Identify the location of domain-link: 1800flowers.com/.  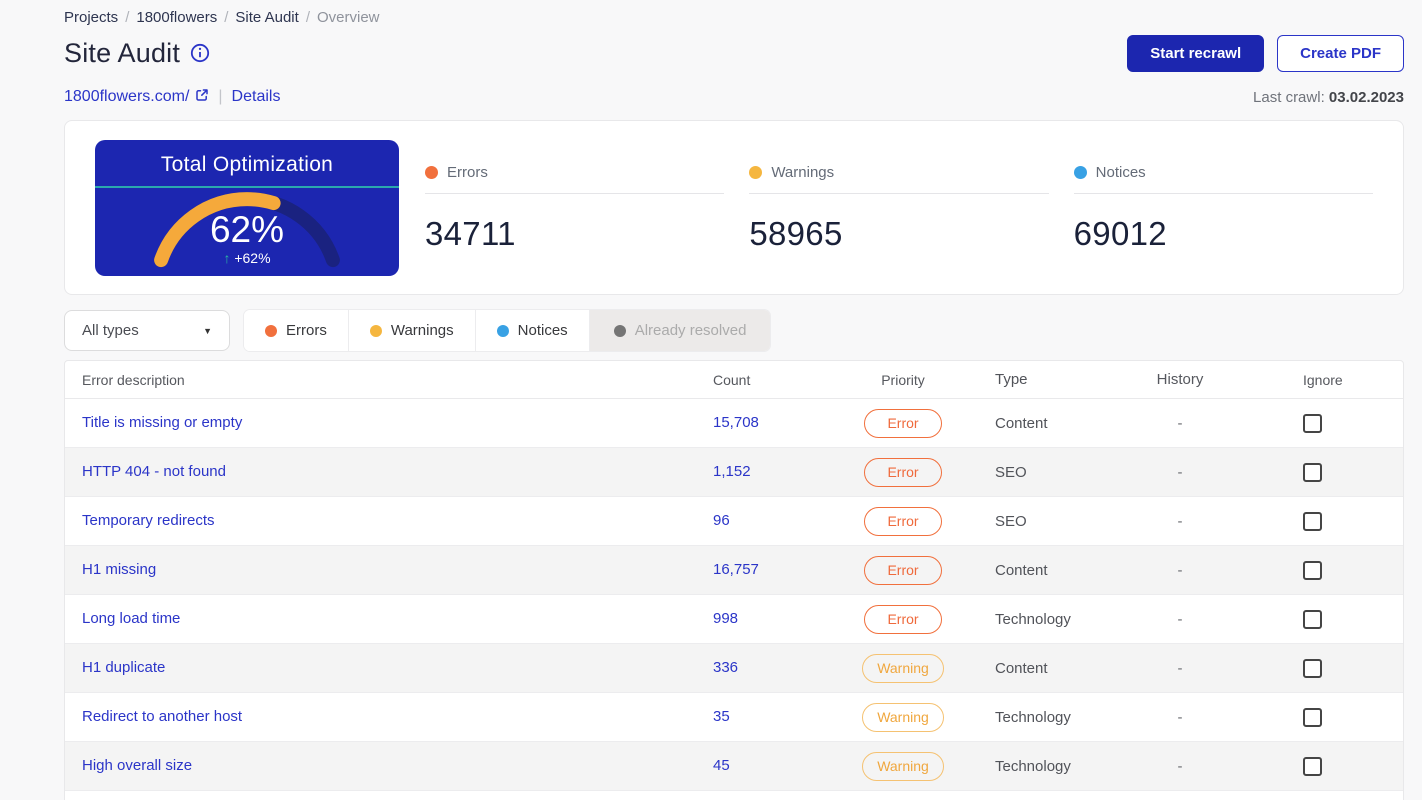
(136, 97).